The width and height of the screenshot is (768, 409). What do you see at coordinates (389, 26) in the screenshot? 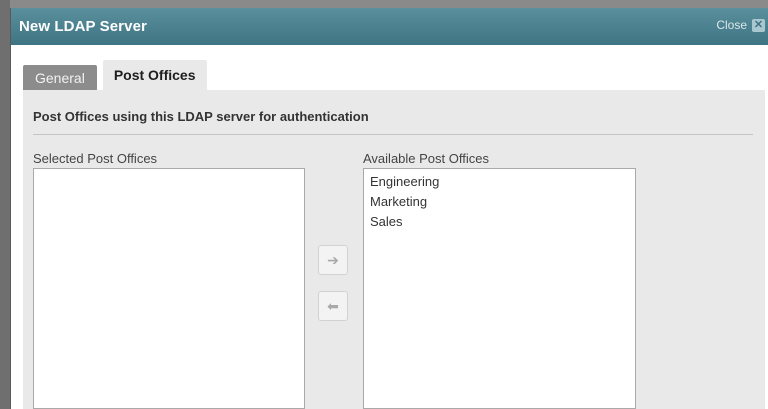
I see `dialog-titlebar: New LDAP Server Close ✕` at bounding box center [389, 26].